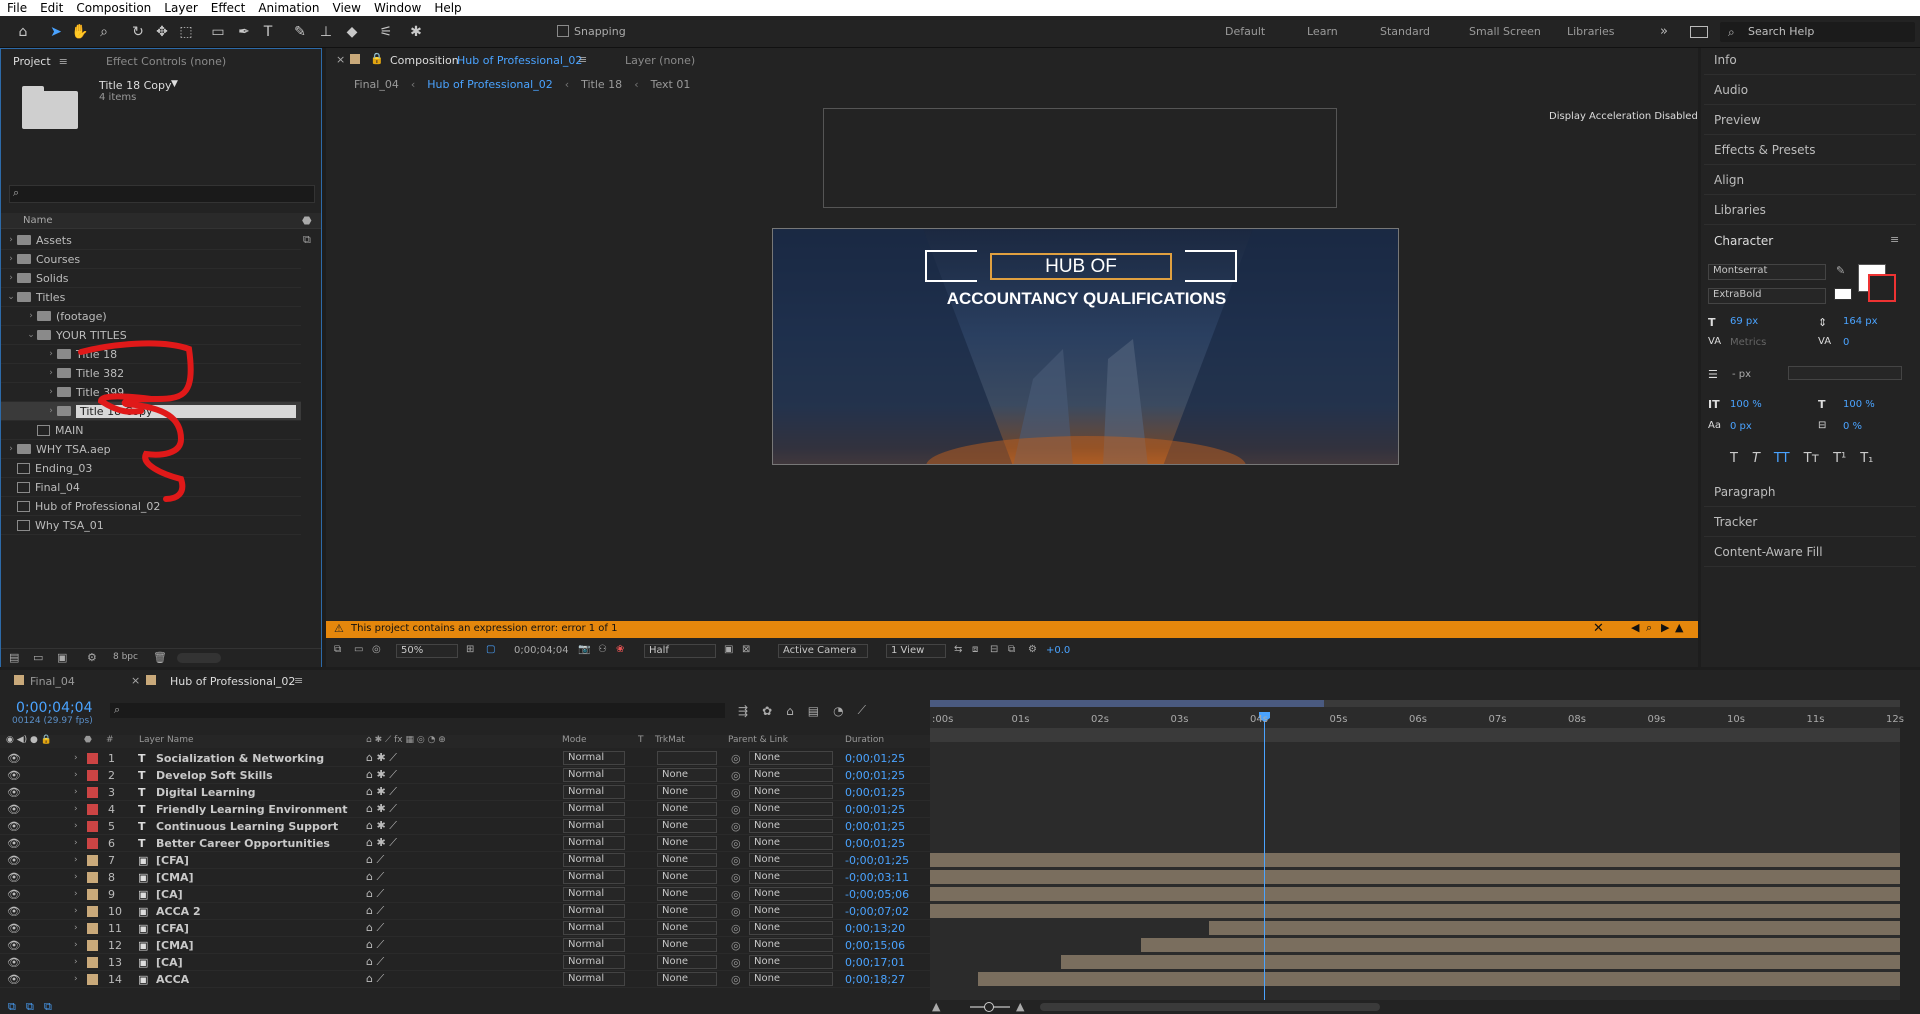  I want to click on timeline-icon: ⊟, so click(994, 649).